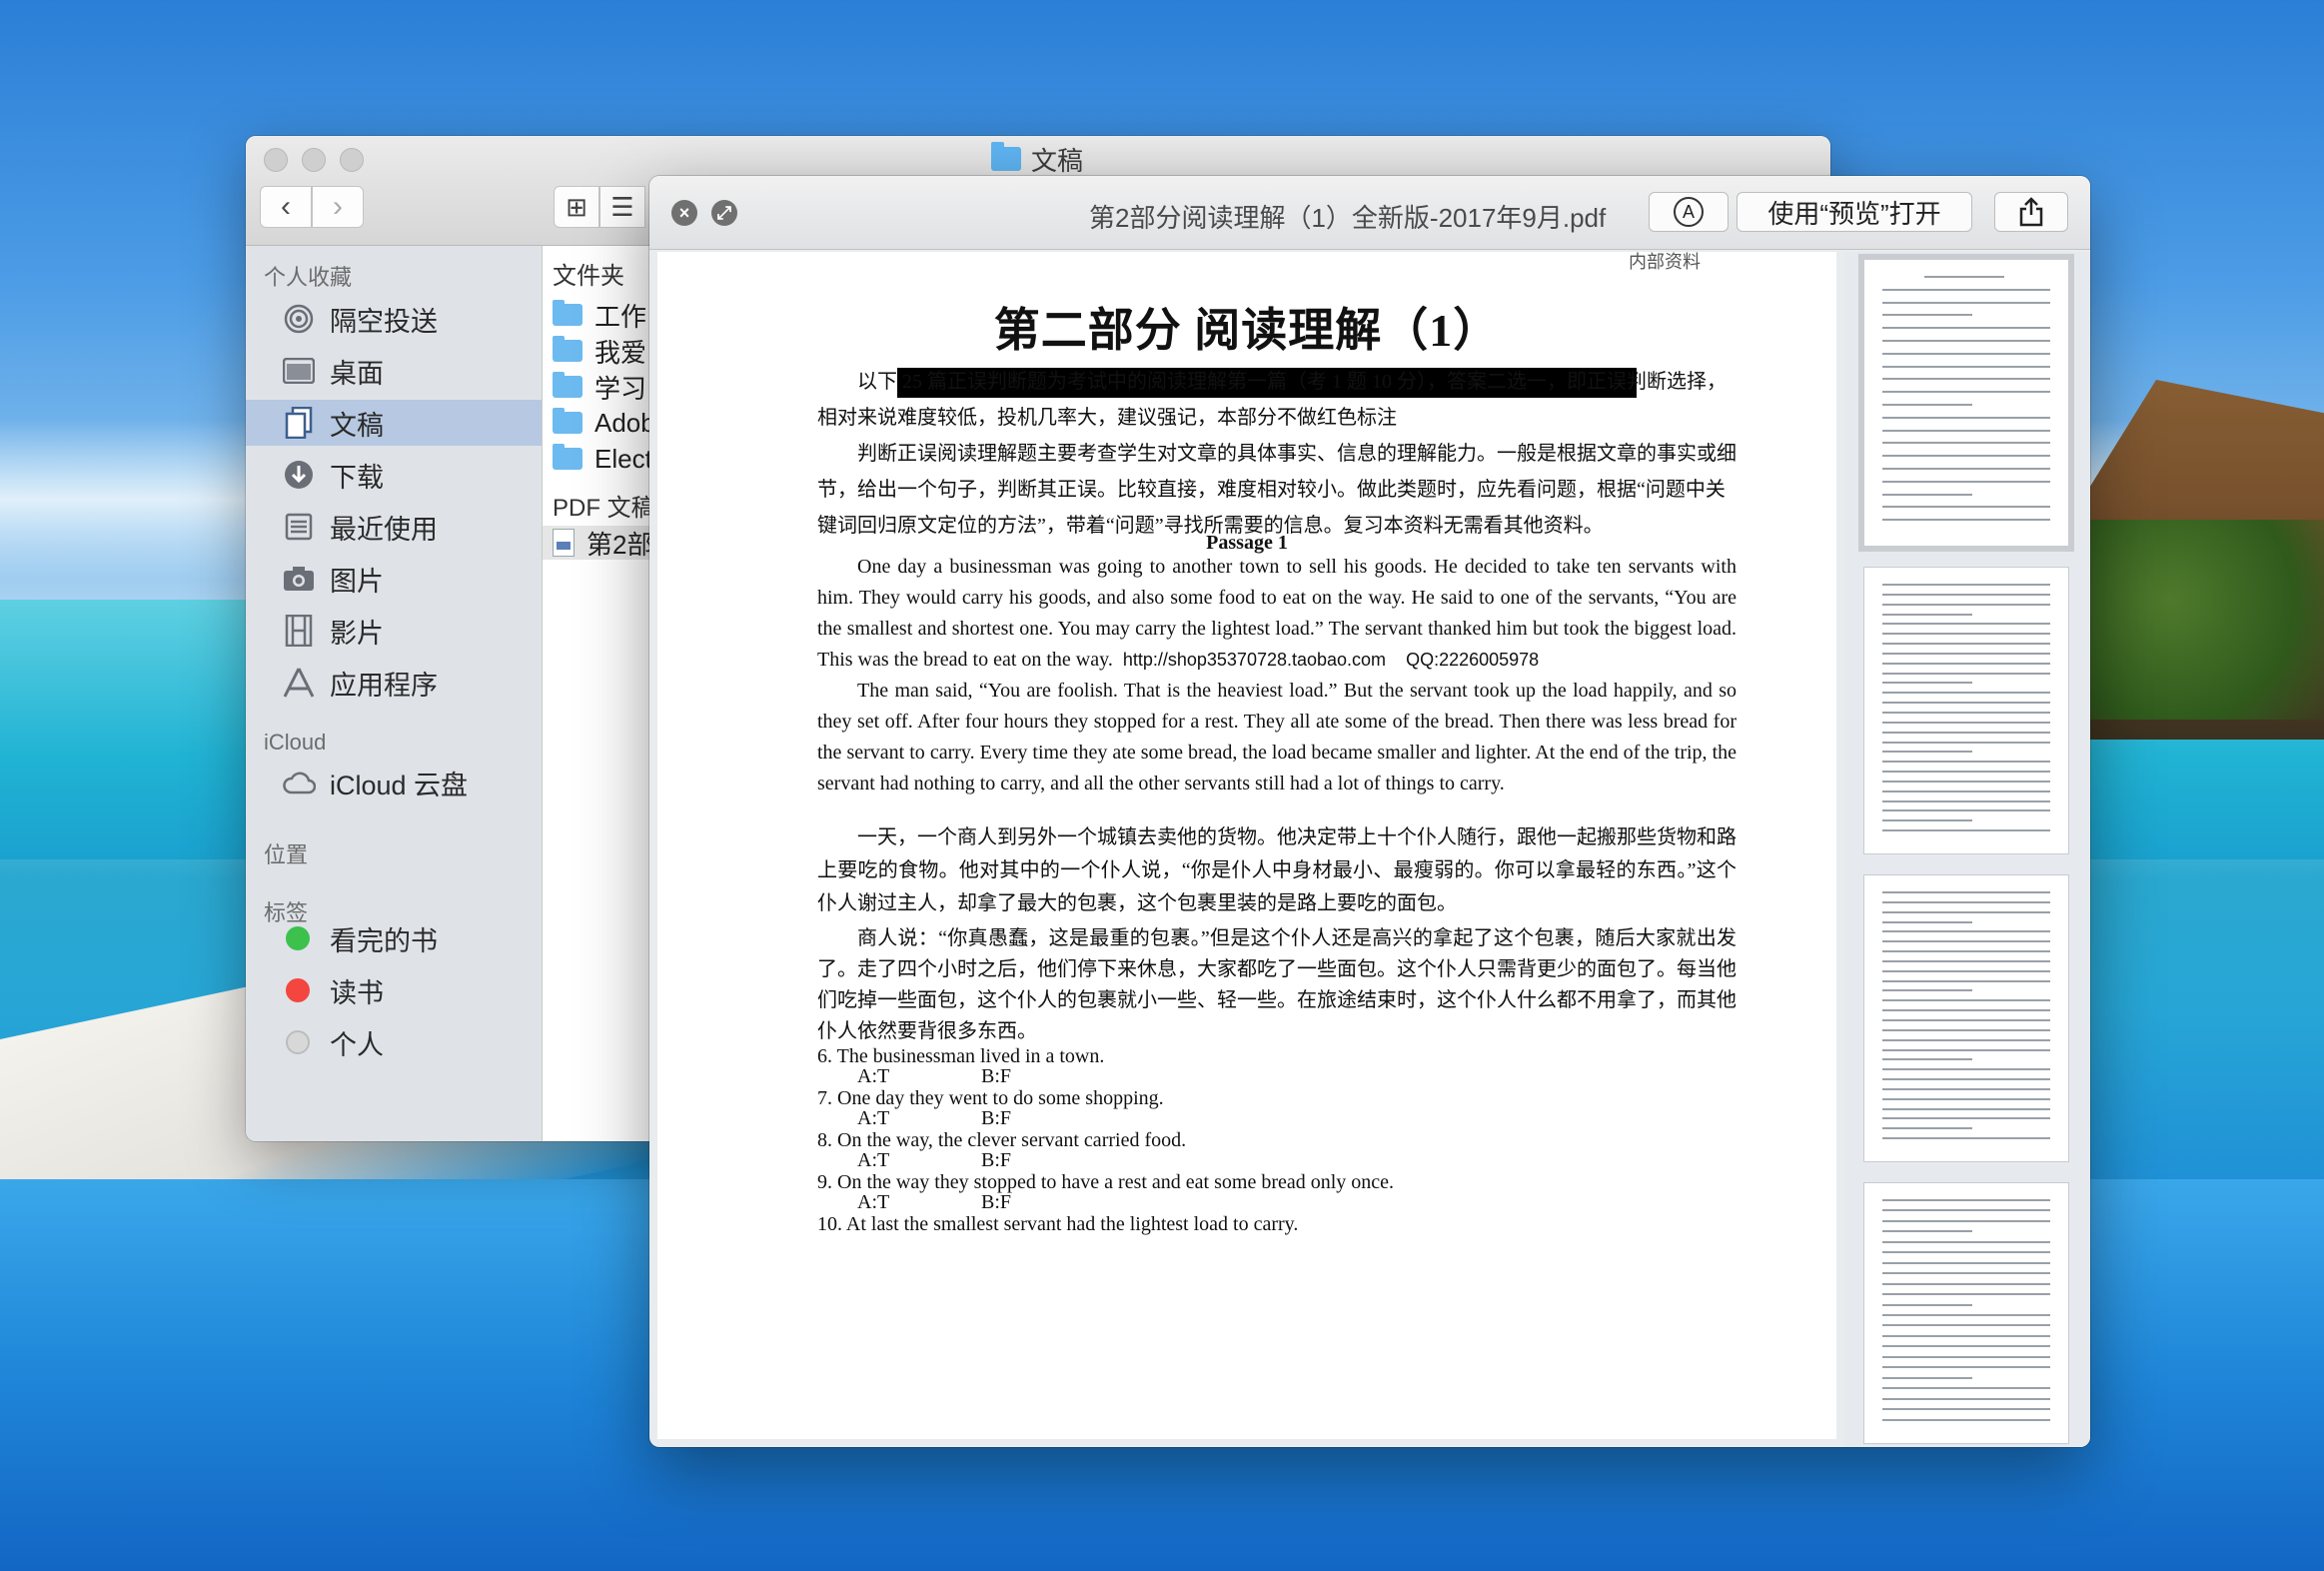  What do you see at coordinates (600, 315) in the screenshot?
I see `list-item: 工作` at bounding box center [600, 315].